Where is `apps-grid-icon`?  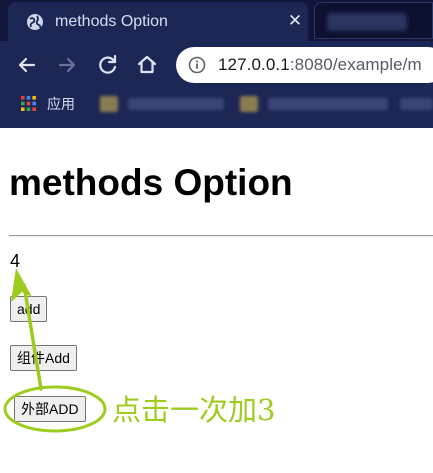 apps-grid-icon is located at coordinates (28, 103).